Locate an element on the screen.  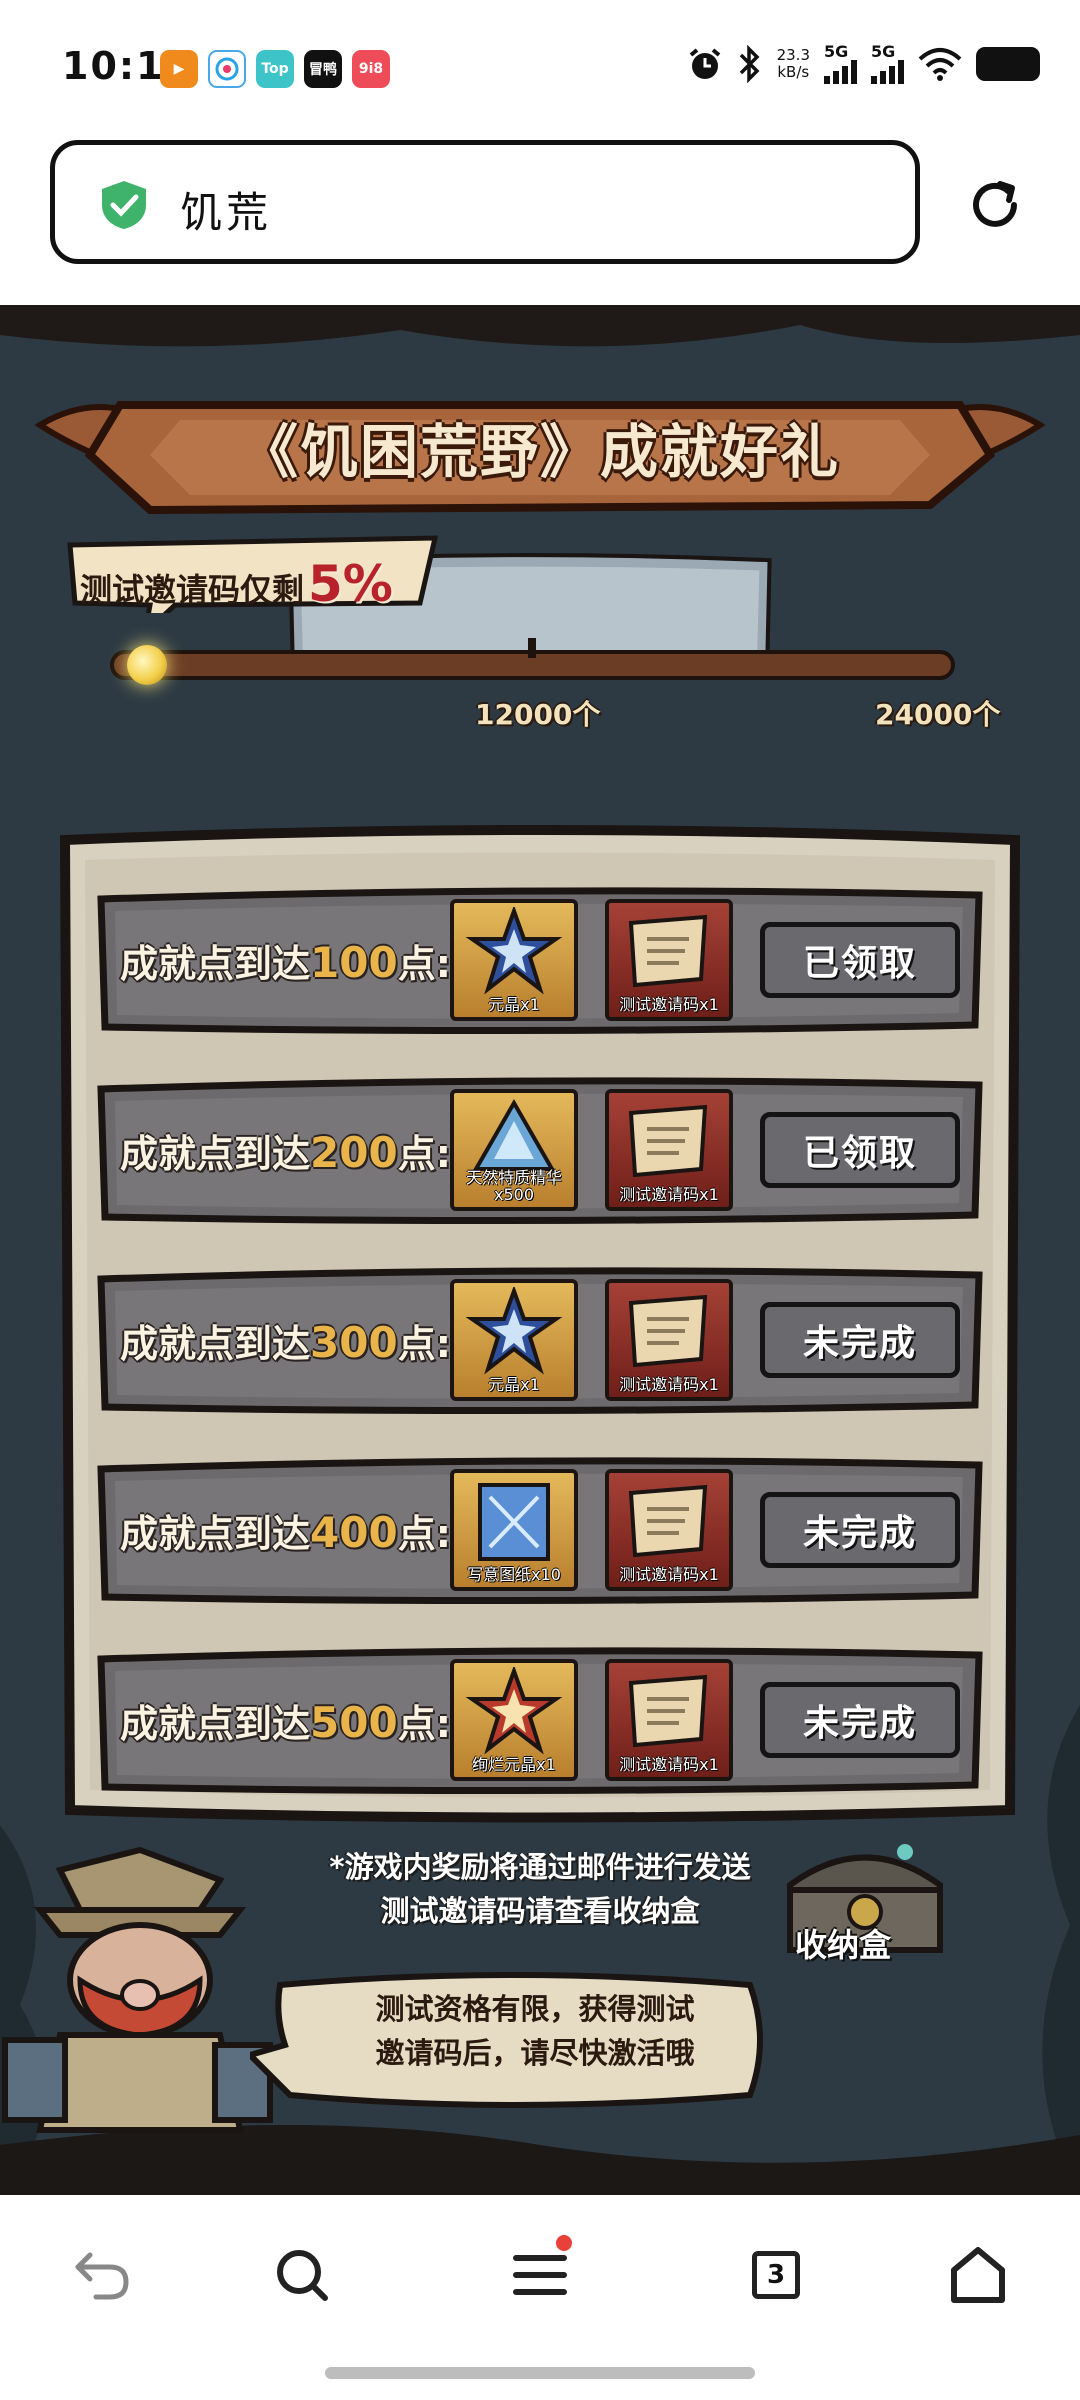
menu-button is located at coordinates (540, 2275).